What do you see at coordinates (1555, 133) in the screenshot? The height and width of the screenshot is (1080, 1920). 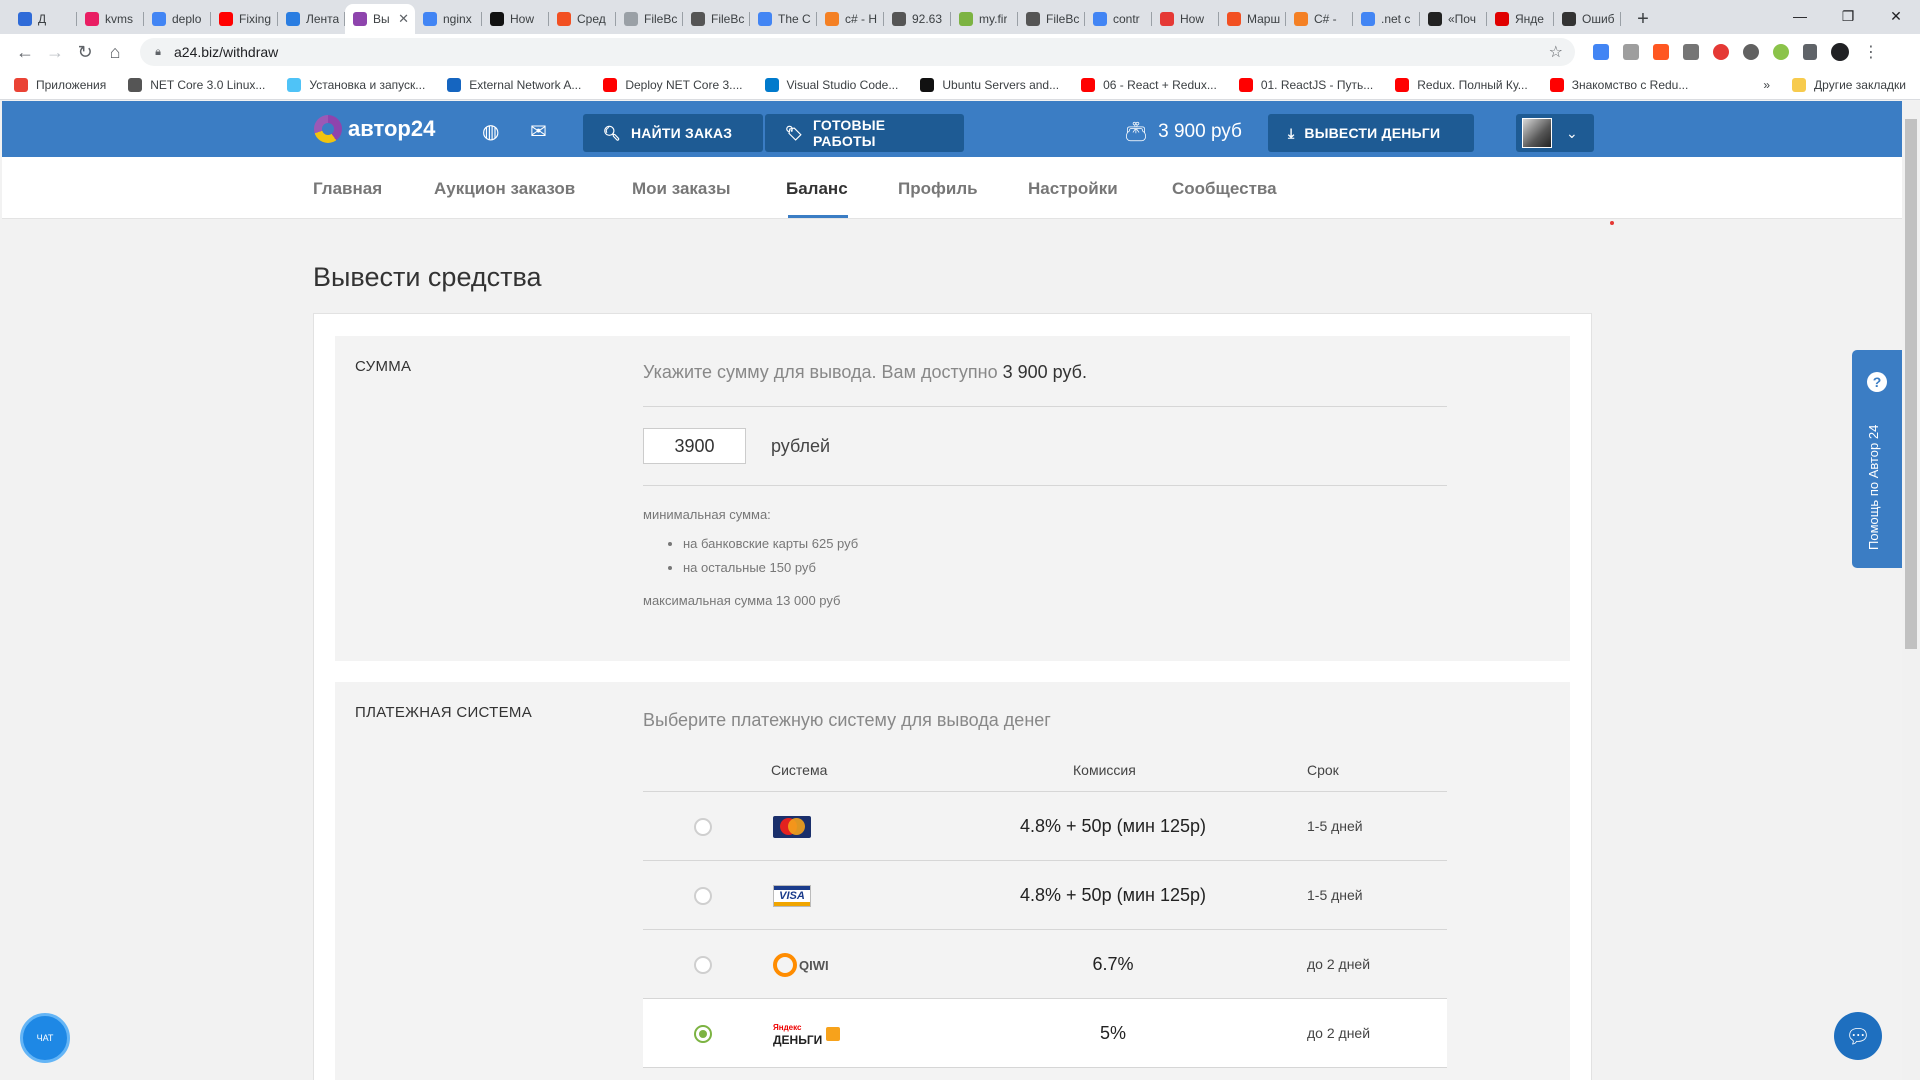 I see `user-menu: ⌄` at bounding box center [1555, 133].